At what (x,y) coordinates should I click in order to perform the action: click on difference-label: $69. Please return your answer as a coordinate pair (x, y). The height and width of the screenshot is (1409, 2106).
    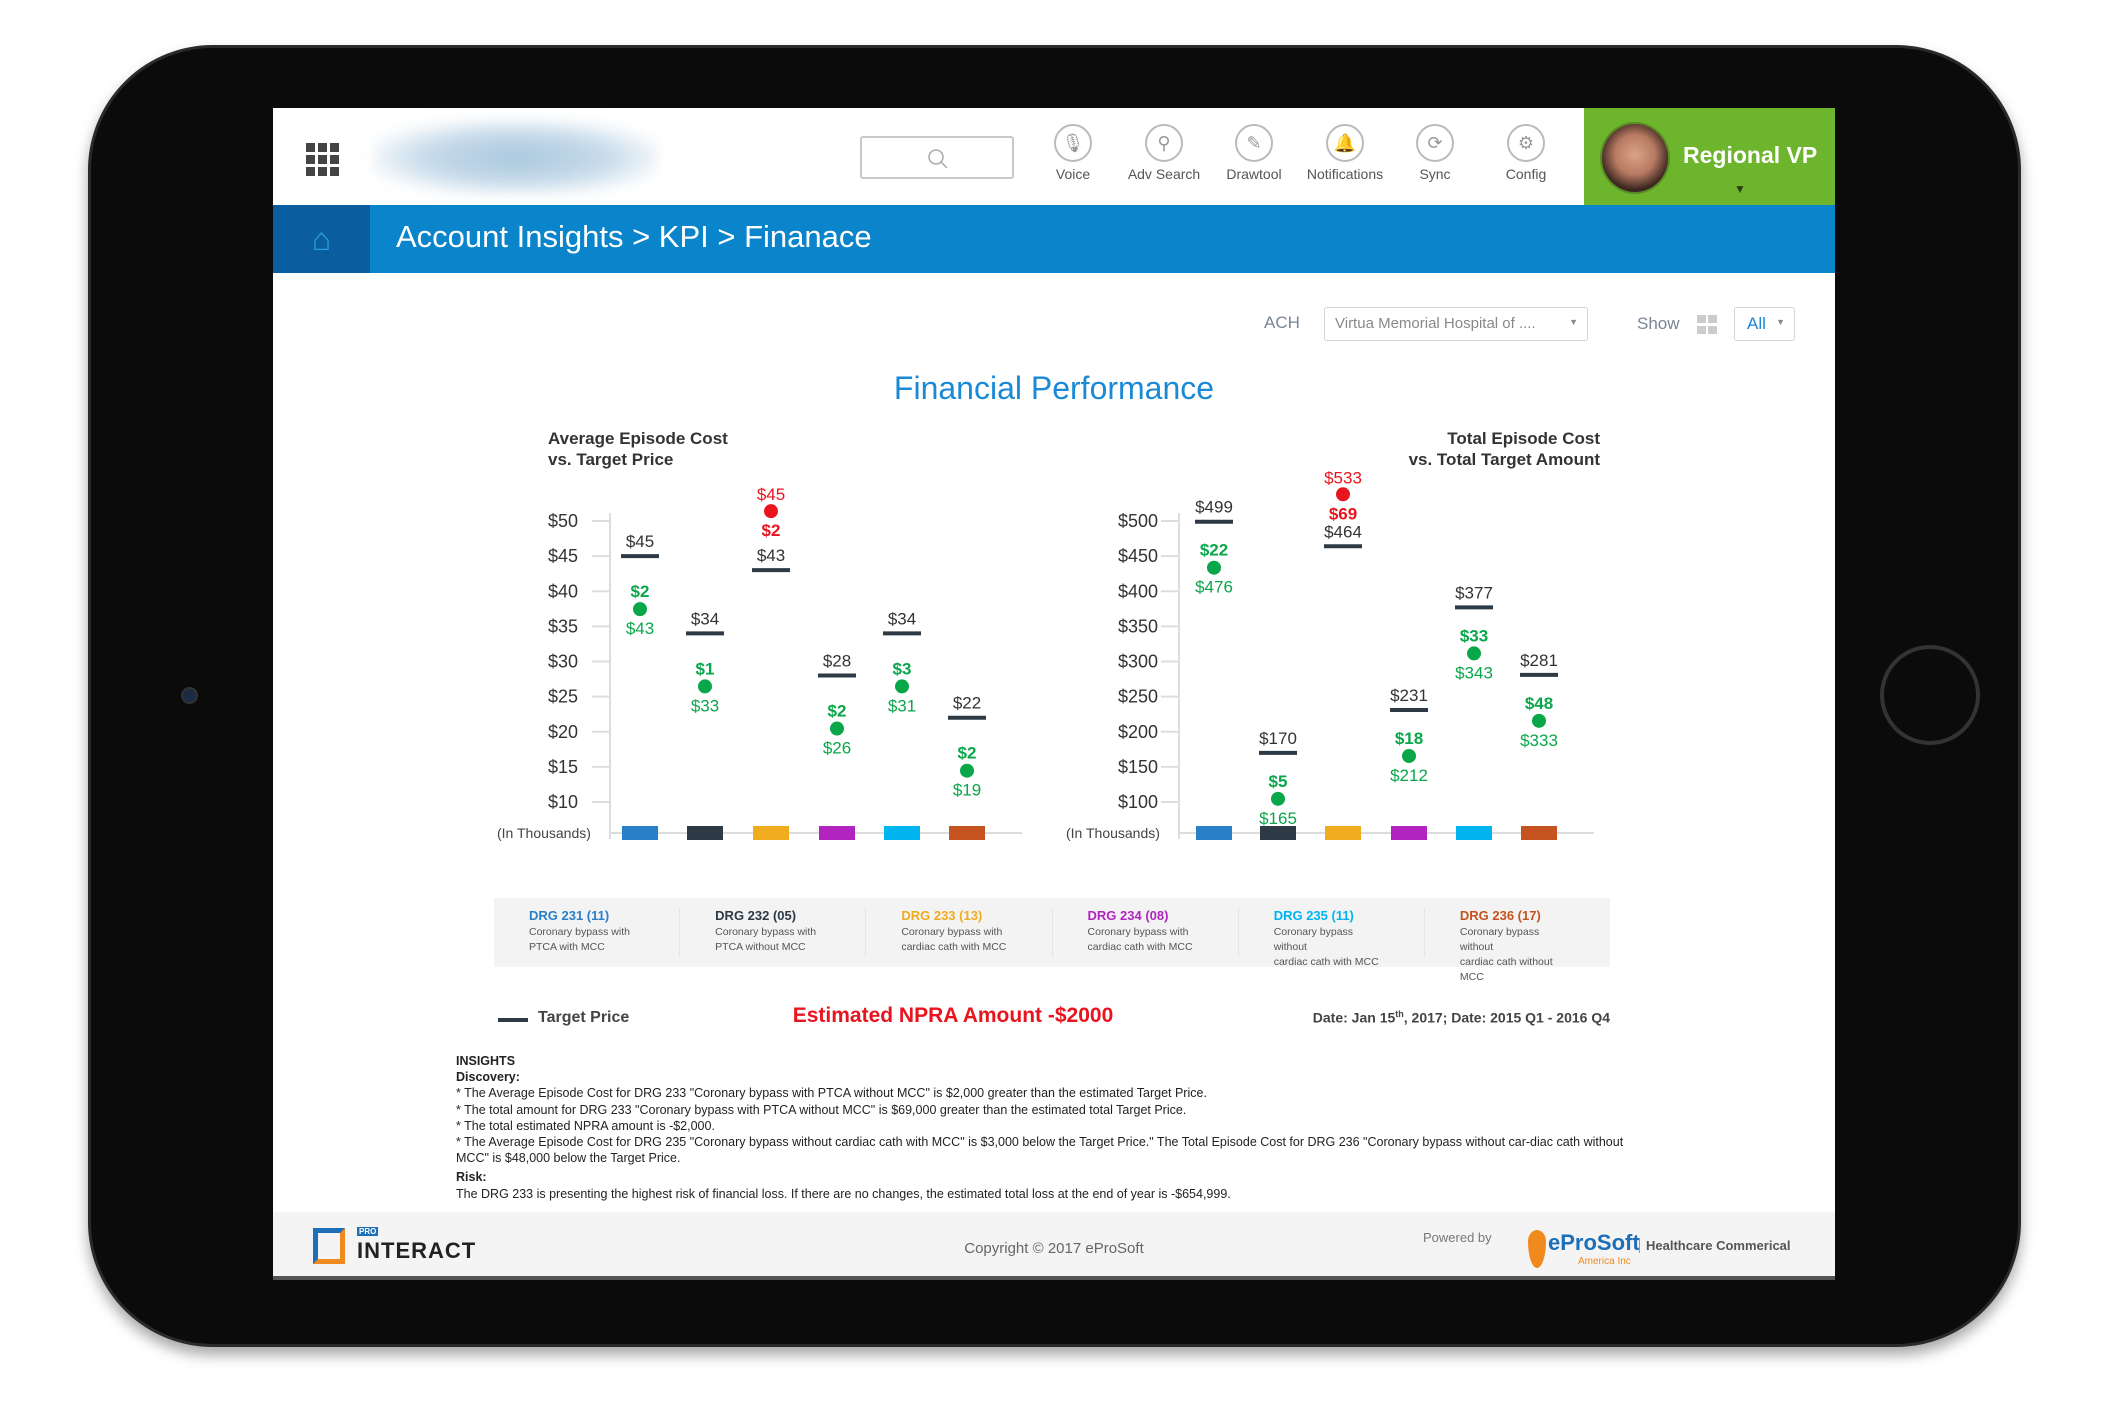
    Looking at the image, I should click on (1343, 513).